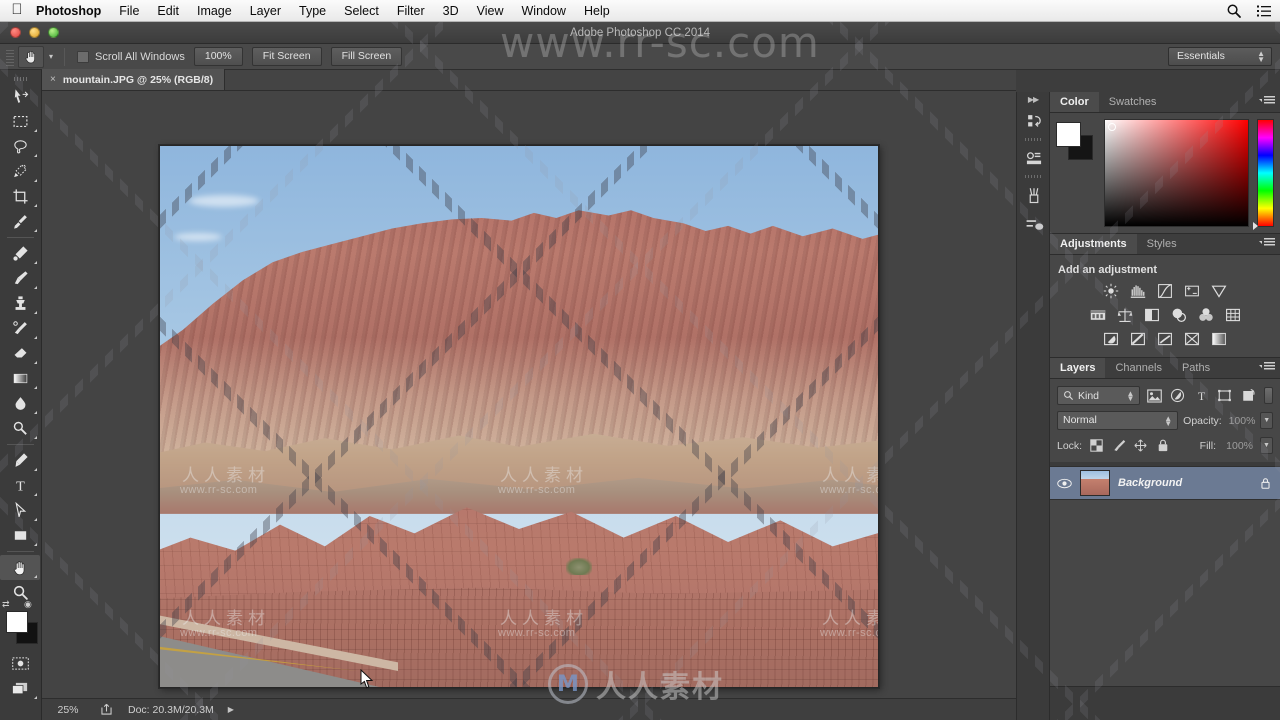 The image size is (1280, 720). What do you see at coordinates (53, 79) in the screenshot?
I see `close-icon: ×` at bounding box center [53, 79].